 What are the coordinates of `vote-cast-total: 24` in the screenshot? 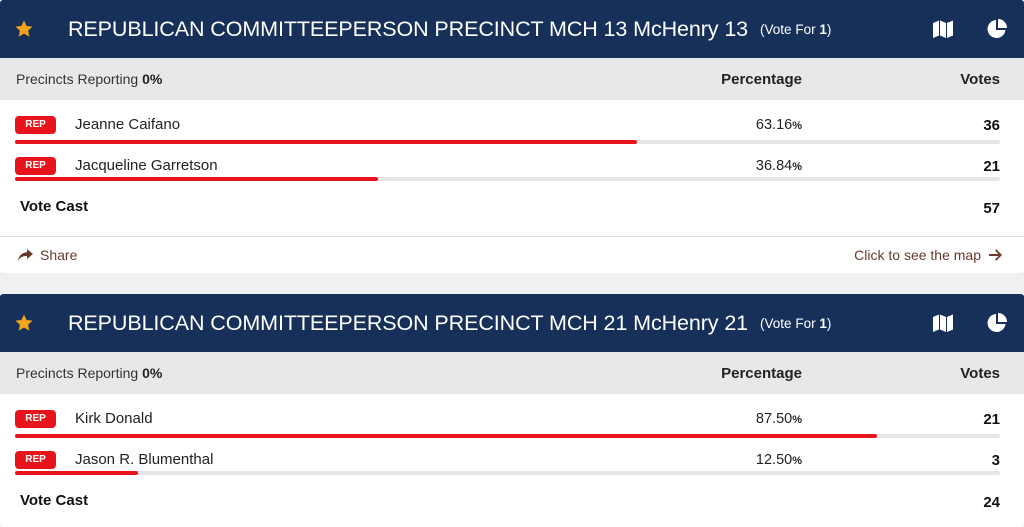 It's located at (991, 502).